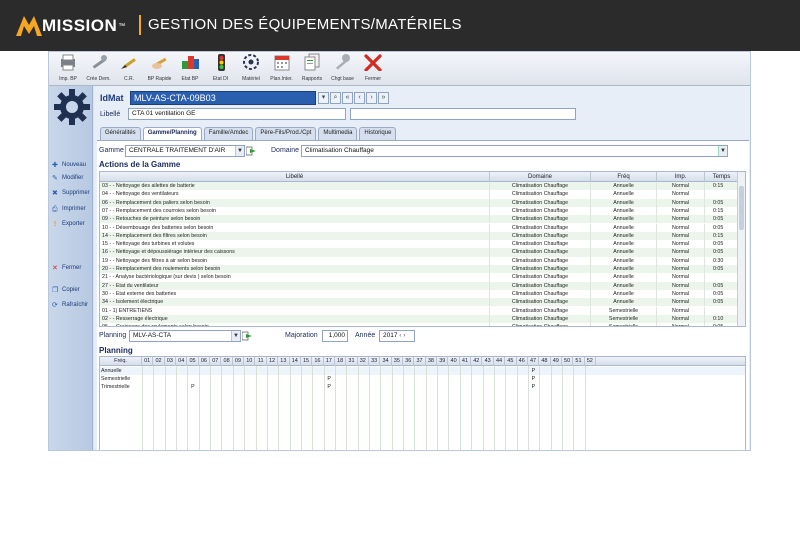  Describe the element at coordinates (722, 236) in the screenshot. I see `table-cell: 0:15` at that location.